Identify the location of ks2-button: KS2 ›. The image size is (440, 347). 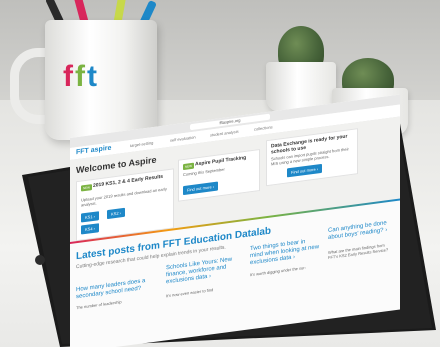
(116, 213).